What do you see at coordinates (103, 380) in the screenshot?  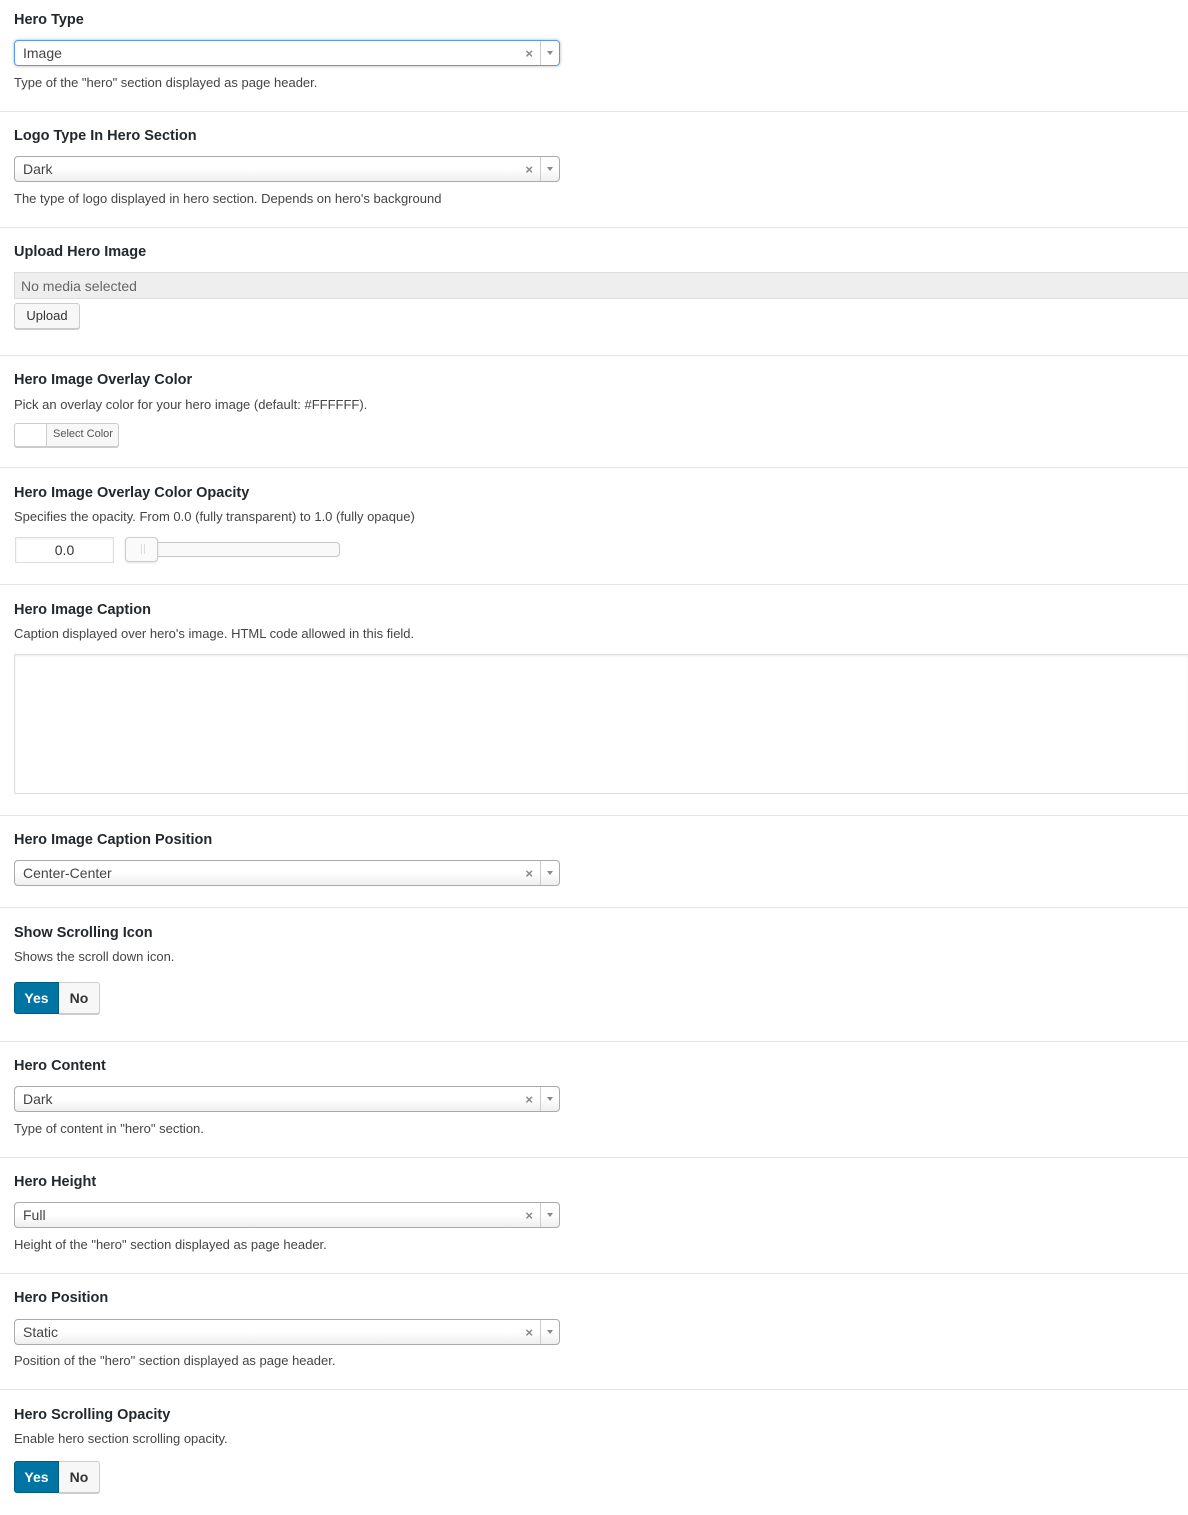 I see `overlay-color-title: Hero Image Overlay Color` at bounding box center [103, 380].